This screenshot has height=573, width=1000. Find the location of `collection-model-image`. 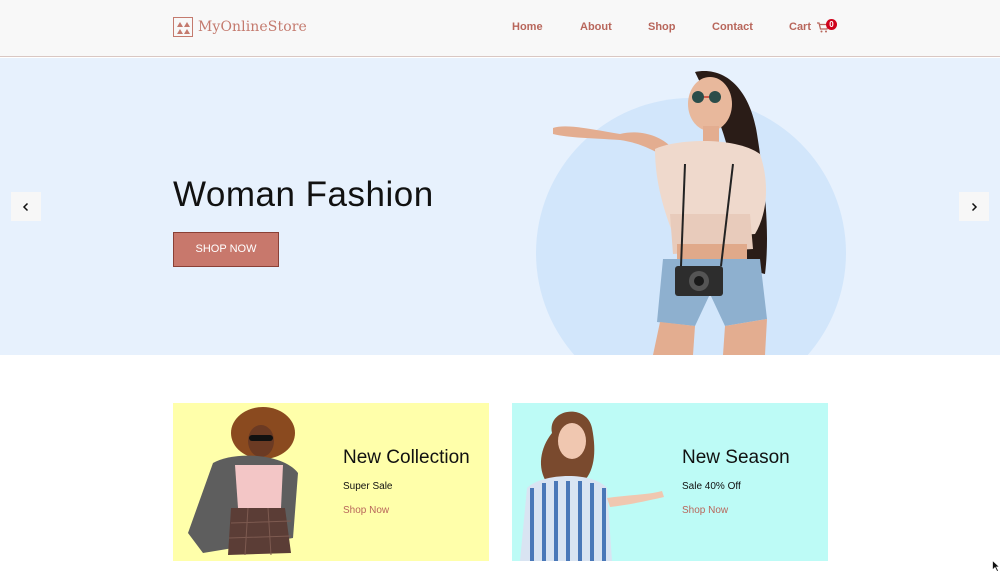

collection-model-image is located at coordinates (243, 481).